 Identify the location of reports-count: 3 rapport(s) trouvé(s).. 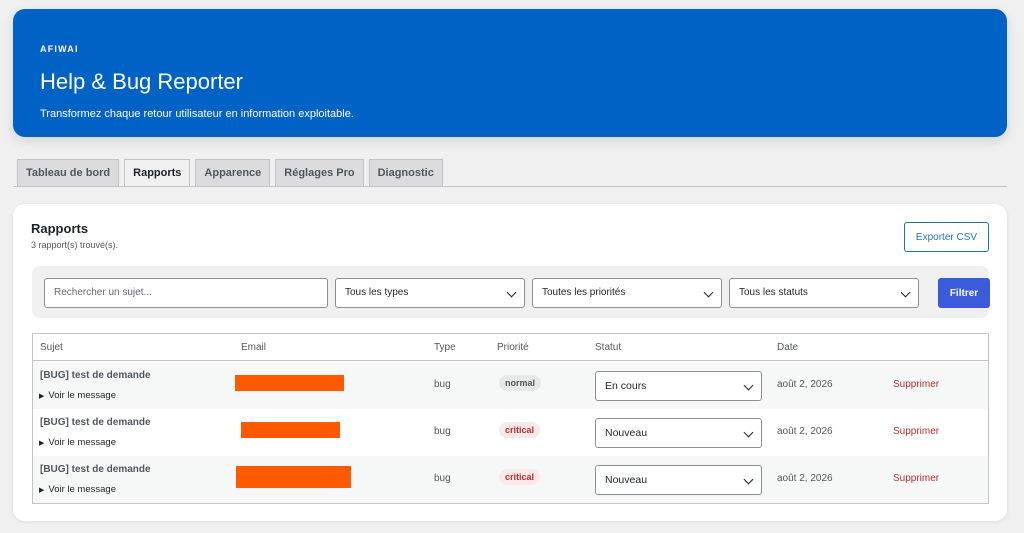
(75, 245).